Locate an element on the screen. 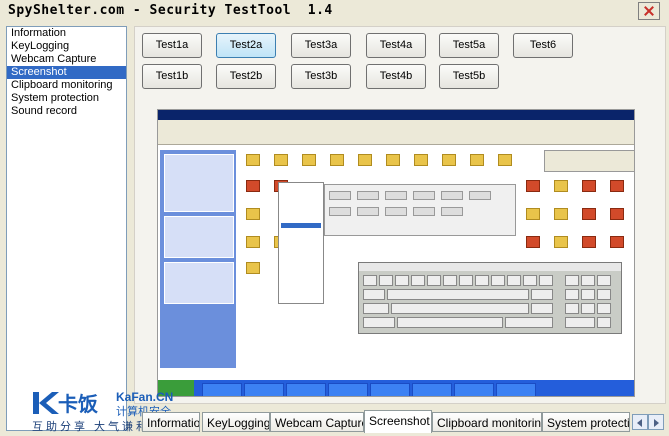 This screenshot has width=669, height=436. tab-keylogging: KeyLogging is located at coordinates (236, 422).